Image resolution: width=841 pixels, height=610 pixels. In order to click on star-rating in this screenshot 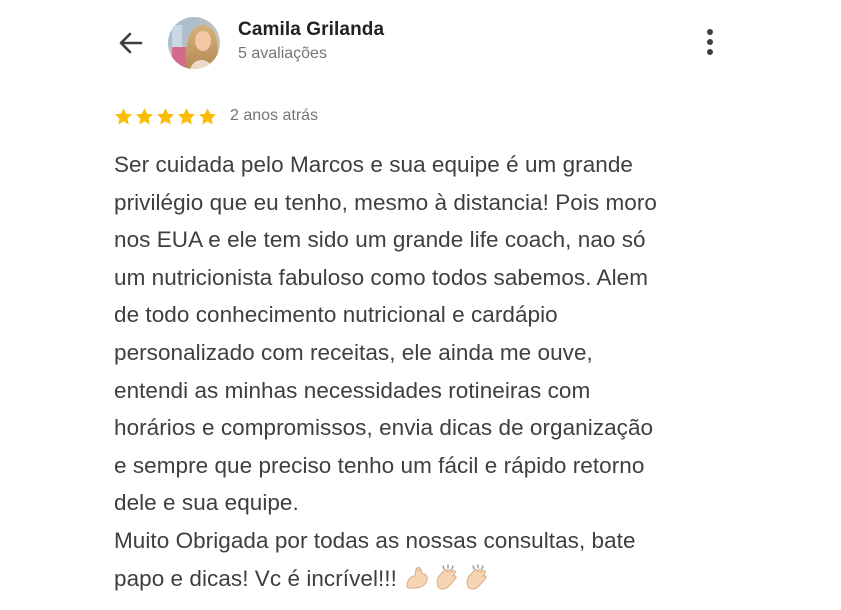, I will do `click(165, 116)`.